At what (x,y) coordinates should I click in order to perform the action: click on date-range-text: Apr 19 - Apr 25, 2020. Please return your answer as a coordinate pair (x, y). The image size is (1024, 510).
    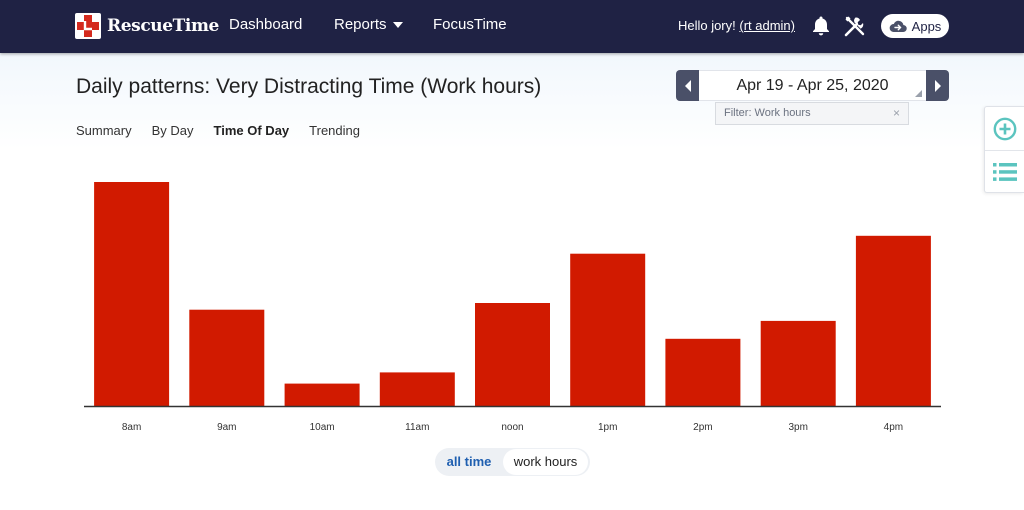
    Looking at the image, I should click on (812, 85).